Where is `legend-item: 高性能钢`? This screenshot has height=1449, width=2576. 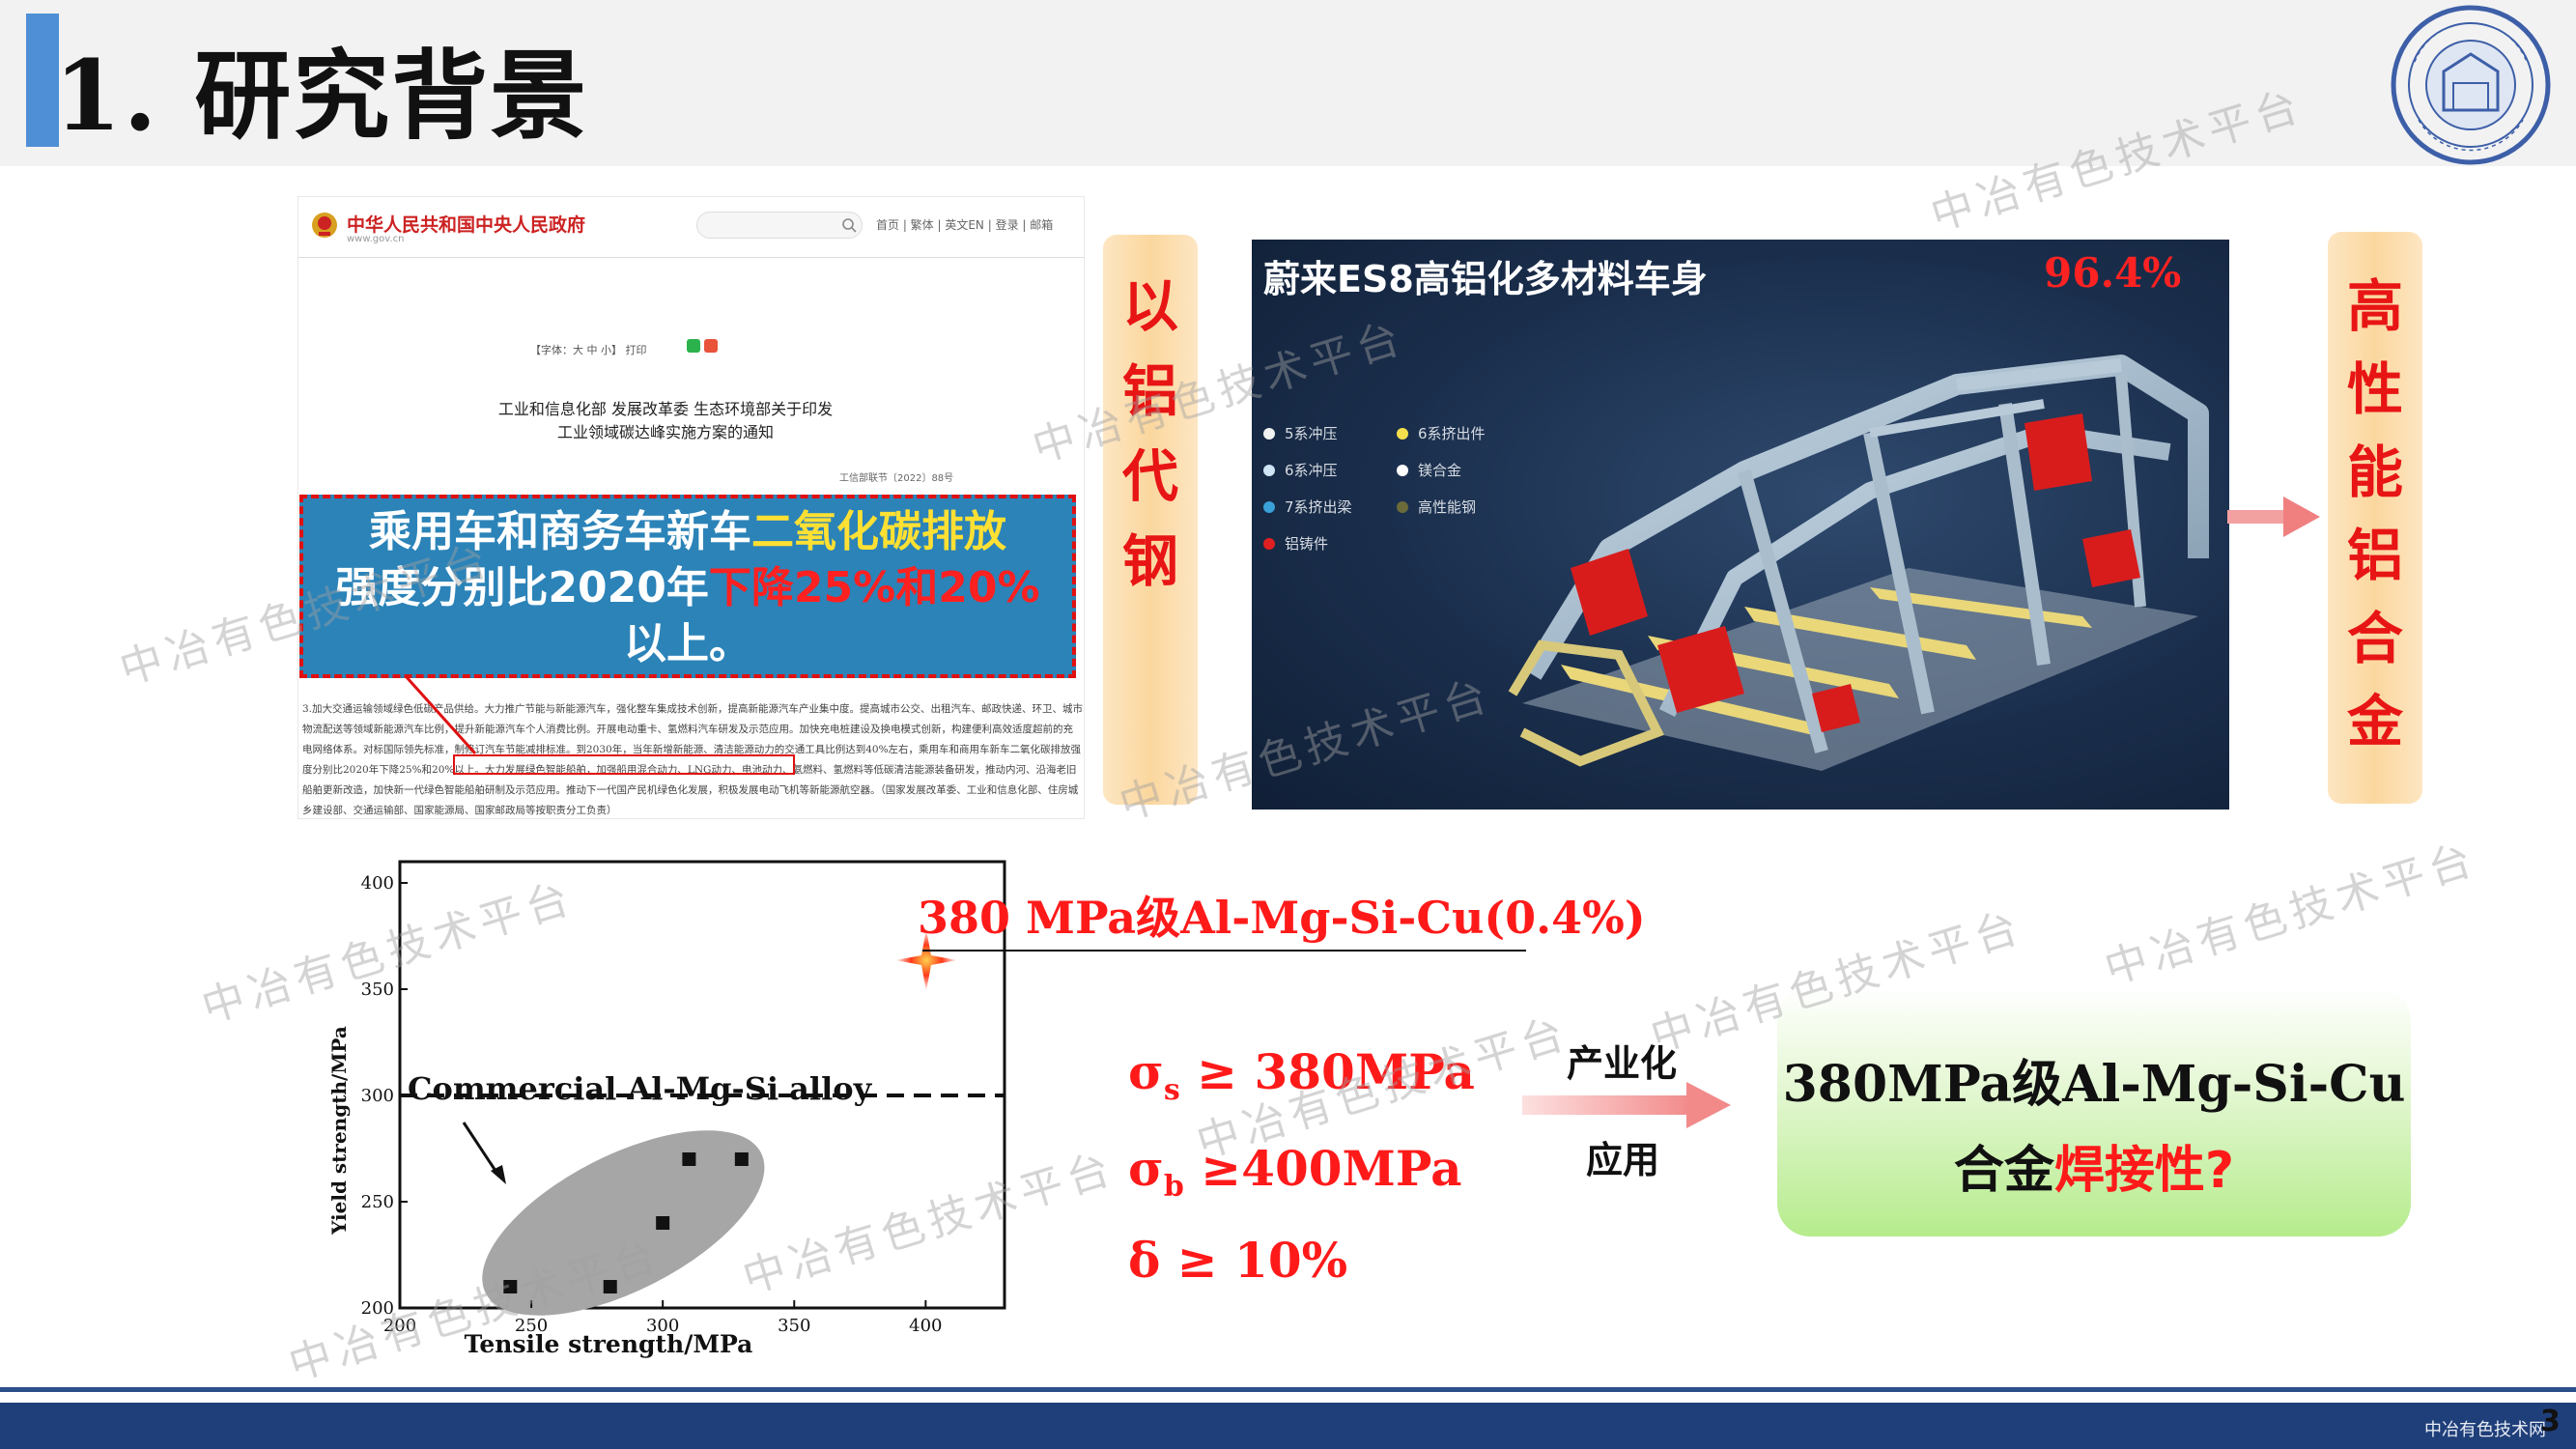 legend-item: 高性能钢 is located at coordinates (1436, 507).